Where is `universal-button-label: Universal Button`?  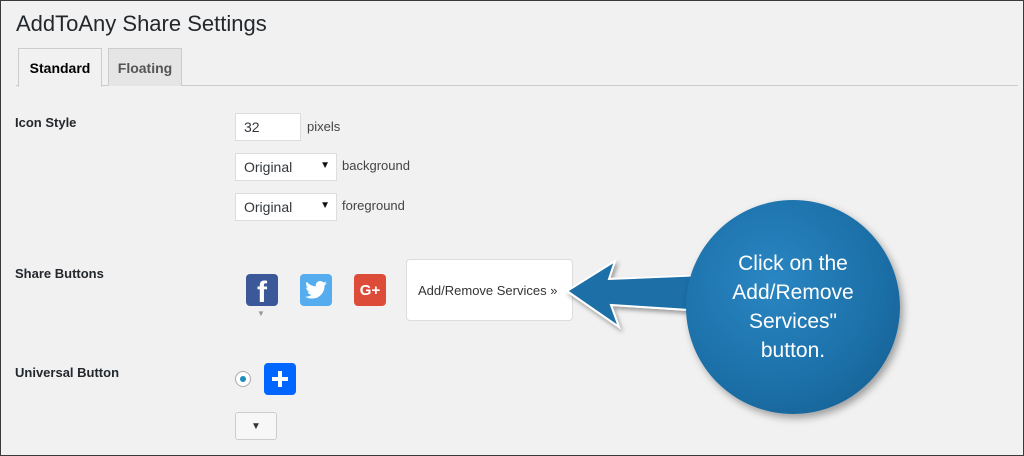 universal-button-label: Universal Button is located at coordinates (67, 372).